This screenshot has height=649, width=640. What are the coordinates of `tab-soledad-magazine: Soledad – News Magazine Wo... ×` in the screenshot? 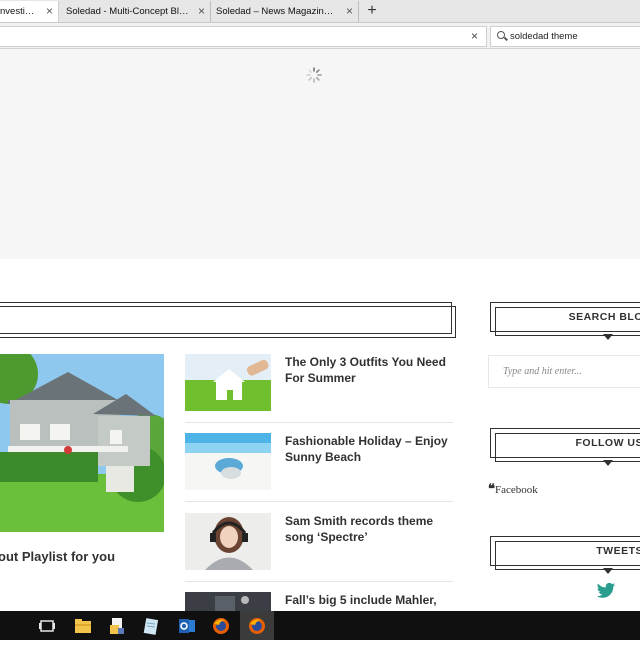 It's located at (285, 11).